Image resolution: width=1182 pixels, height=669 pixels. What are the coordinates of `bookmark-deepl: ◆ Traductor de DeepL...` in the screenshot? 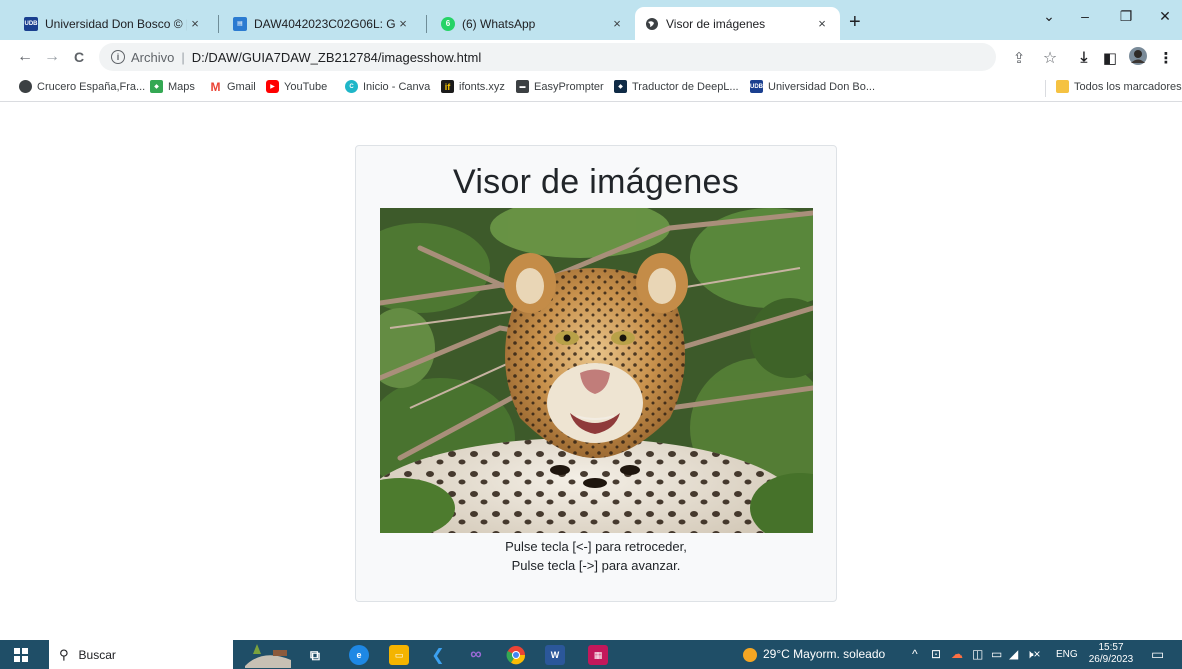 It's located at (676, 86).